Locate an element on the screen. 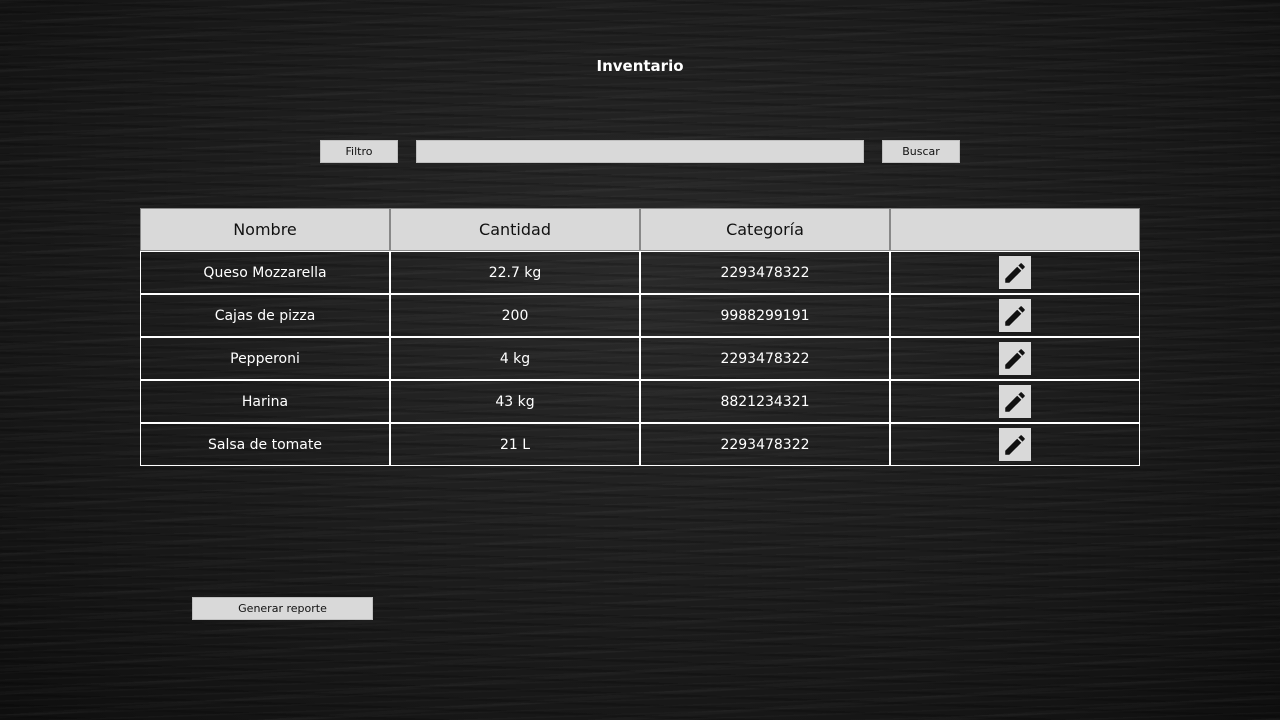  cell-cantidad: 22.7 kg is located at coordinates (515, 272).